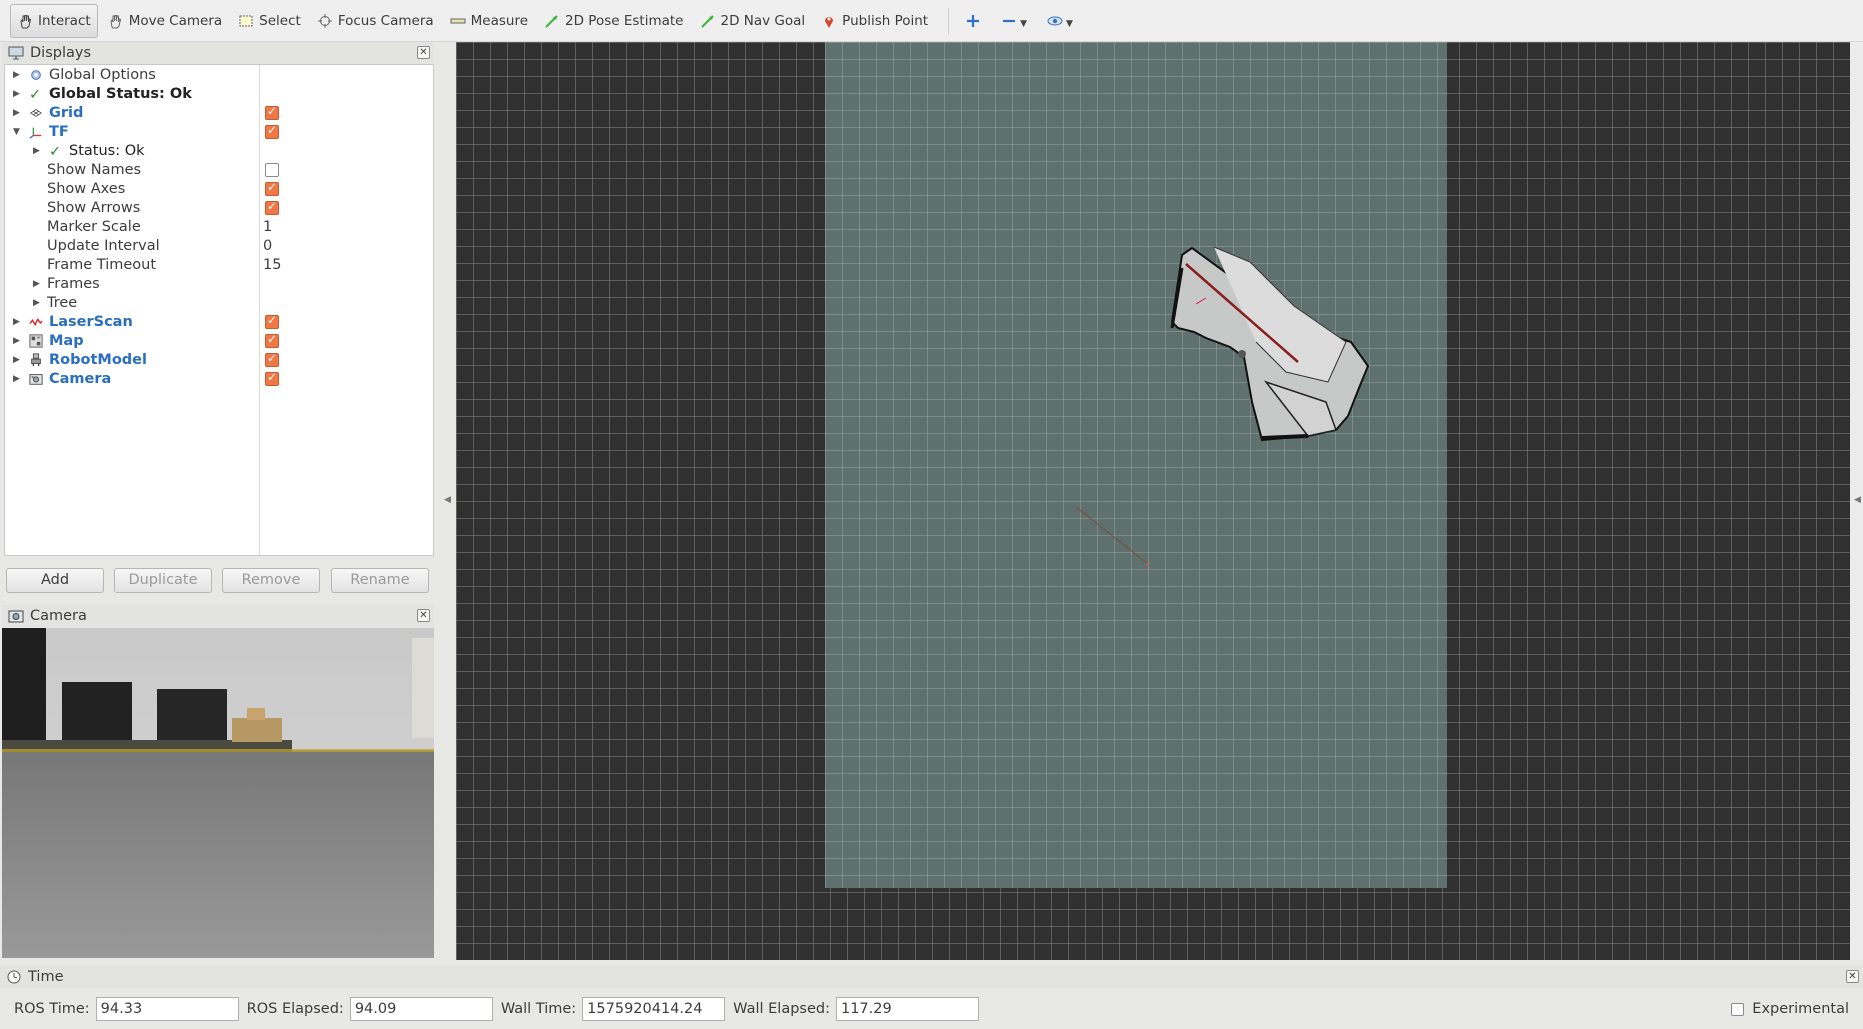 The height and width of the screenshot is (1029, 1863). What do you see at coordinates (538, 1009) in the screenshot?
I see `wall-time-label: Wall Time:` at bounding box center [538, 1009].